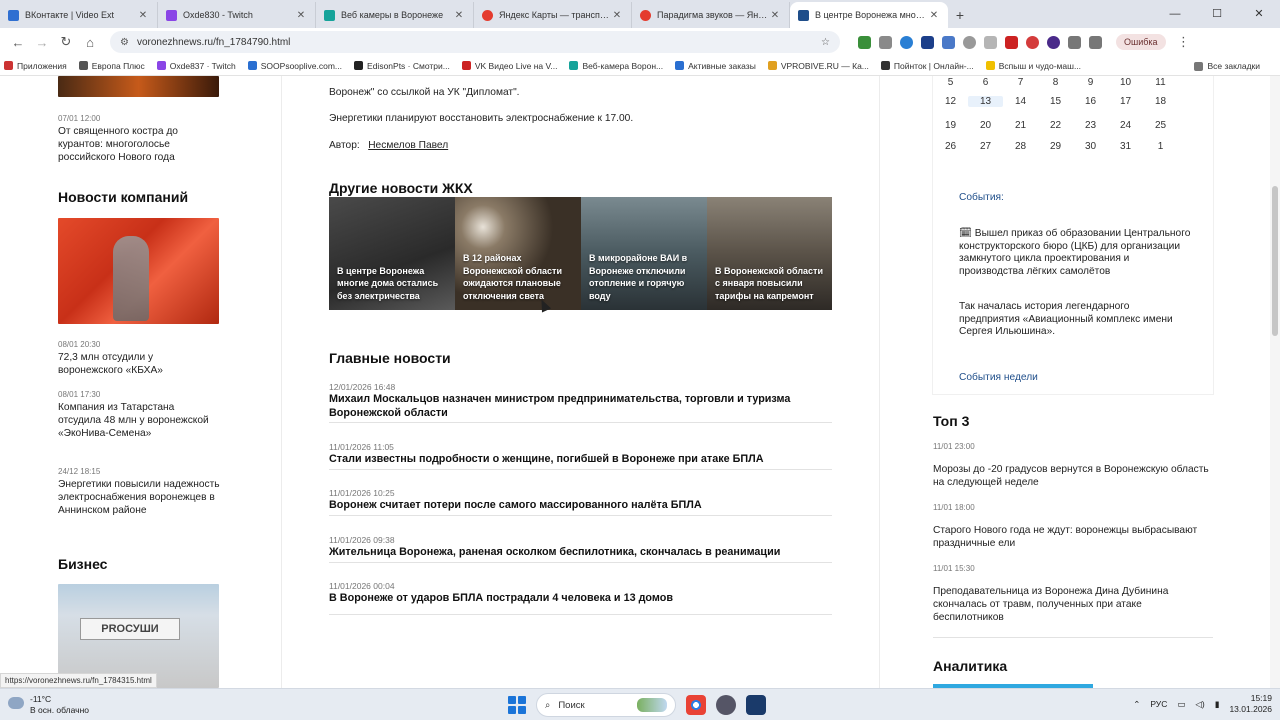  What do you see at coordinates (1125, 82) in the screenshot?
I see `calendar-day: 10` at bounding box center [1125, 82].